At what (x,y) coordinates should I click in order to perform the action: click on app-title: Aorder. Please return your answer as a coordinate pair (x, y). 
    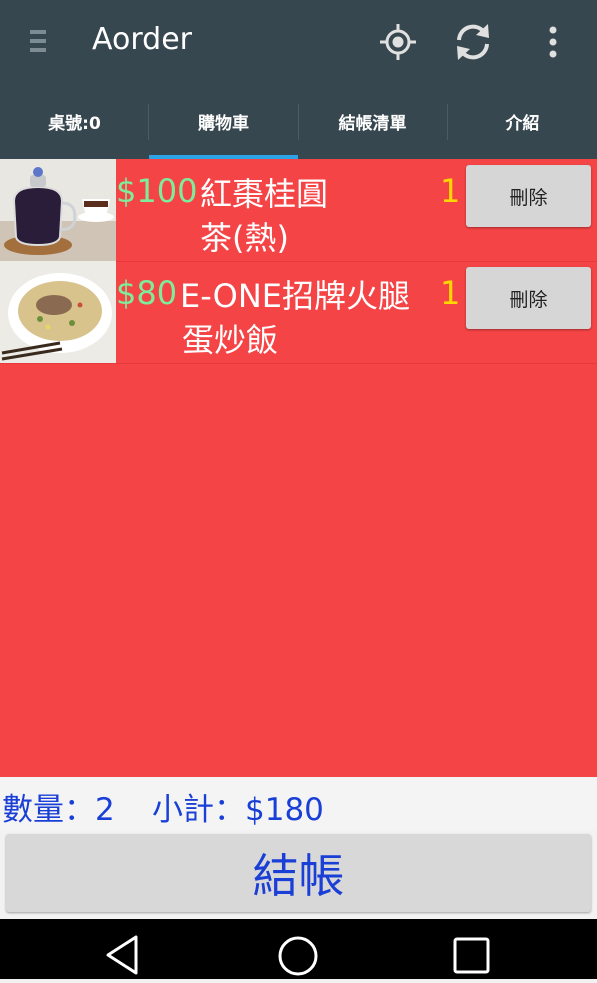
    Looking at the image, I should click on (142, 39).